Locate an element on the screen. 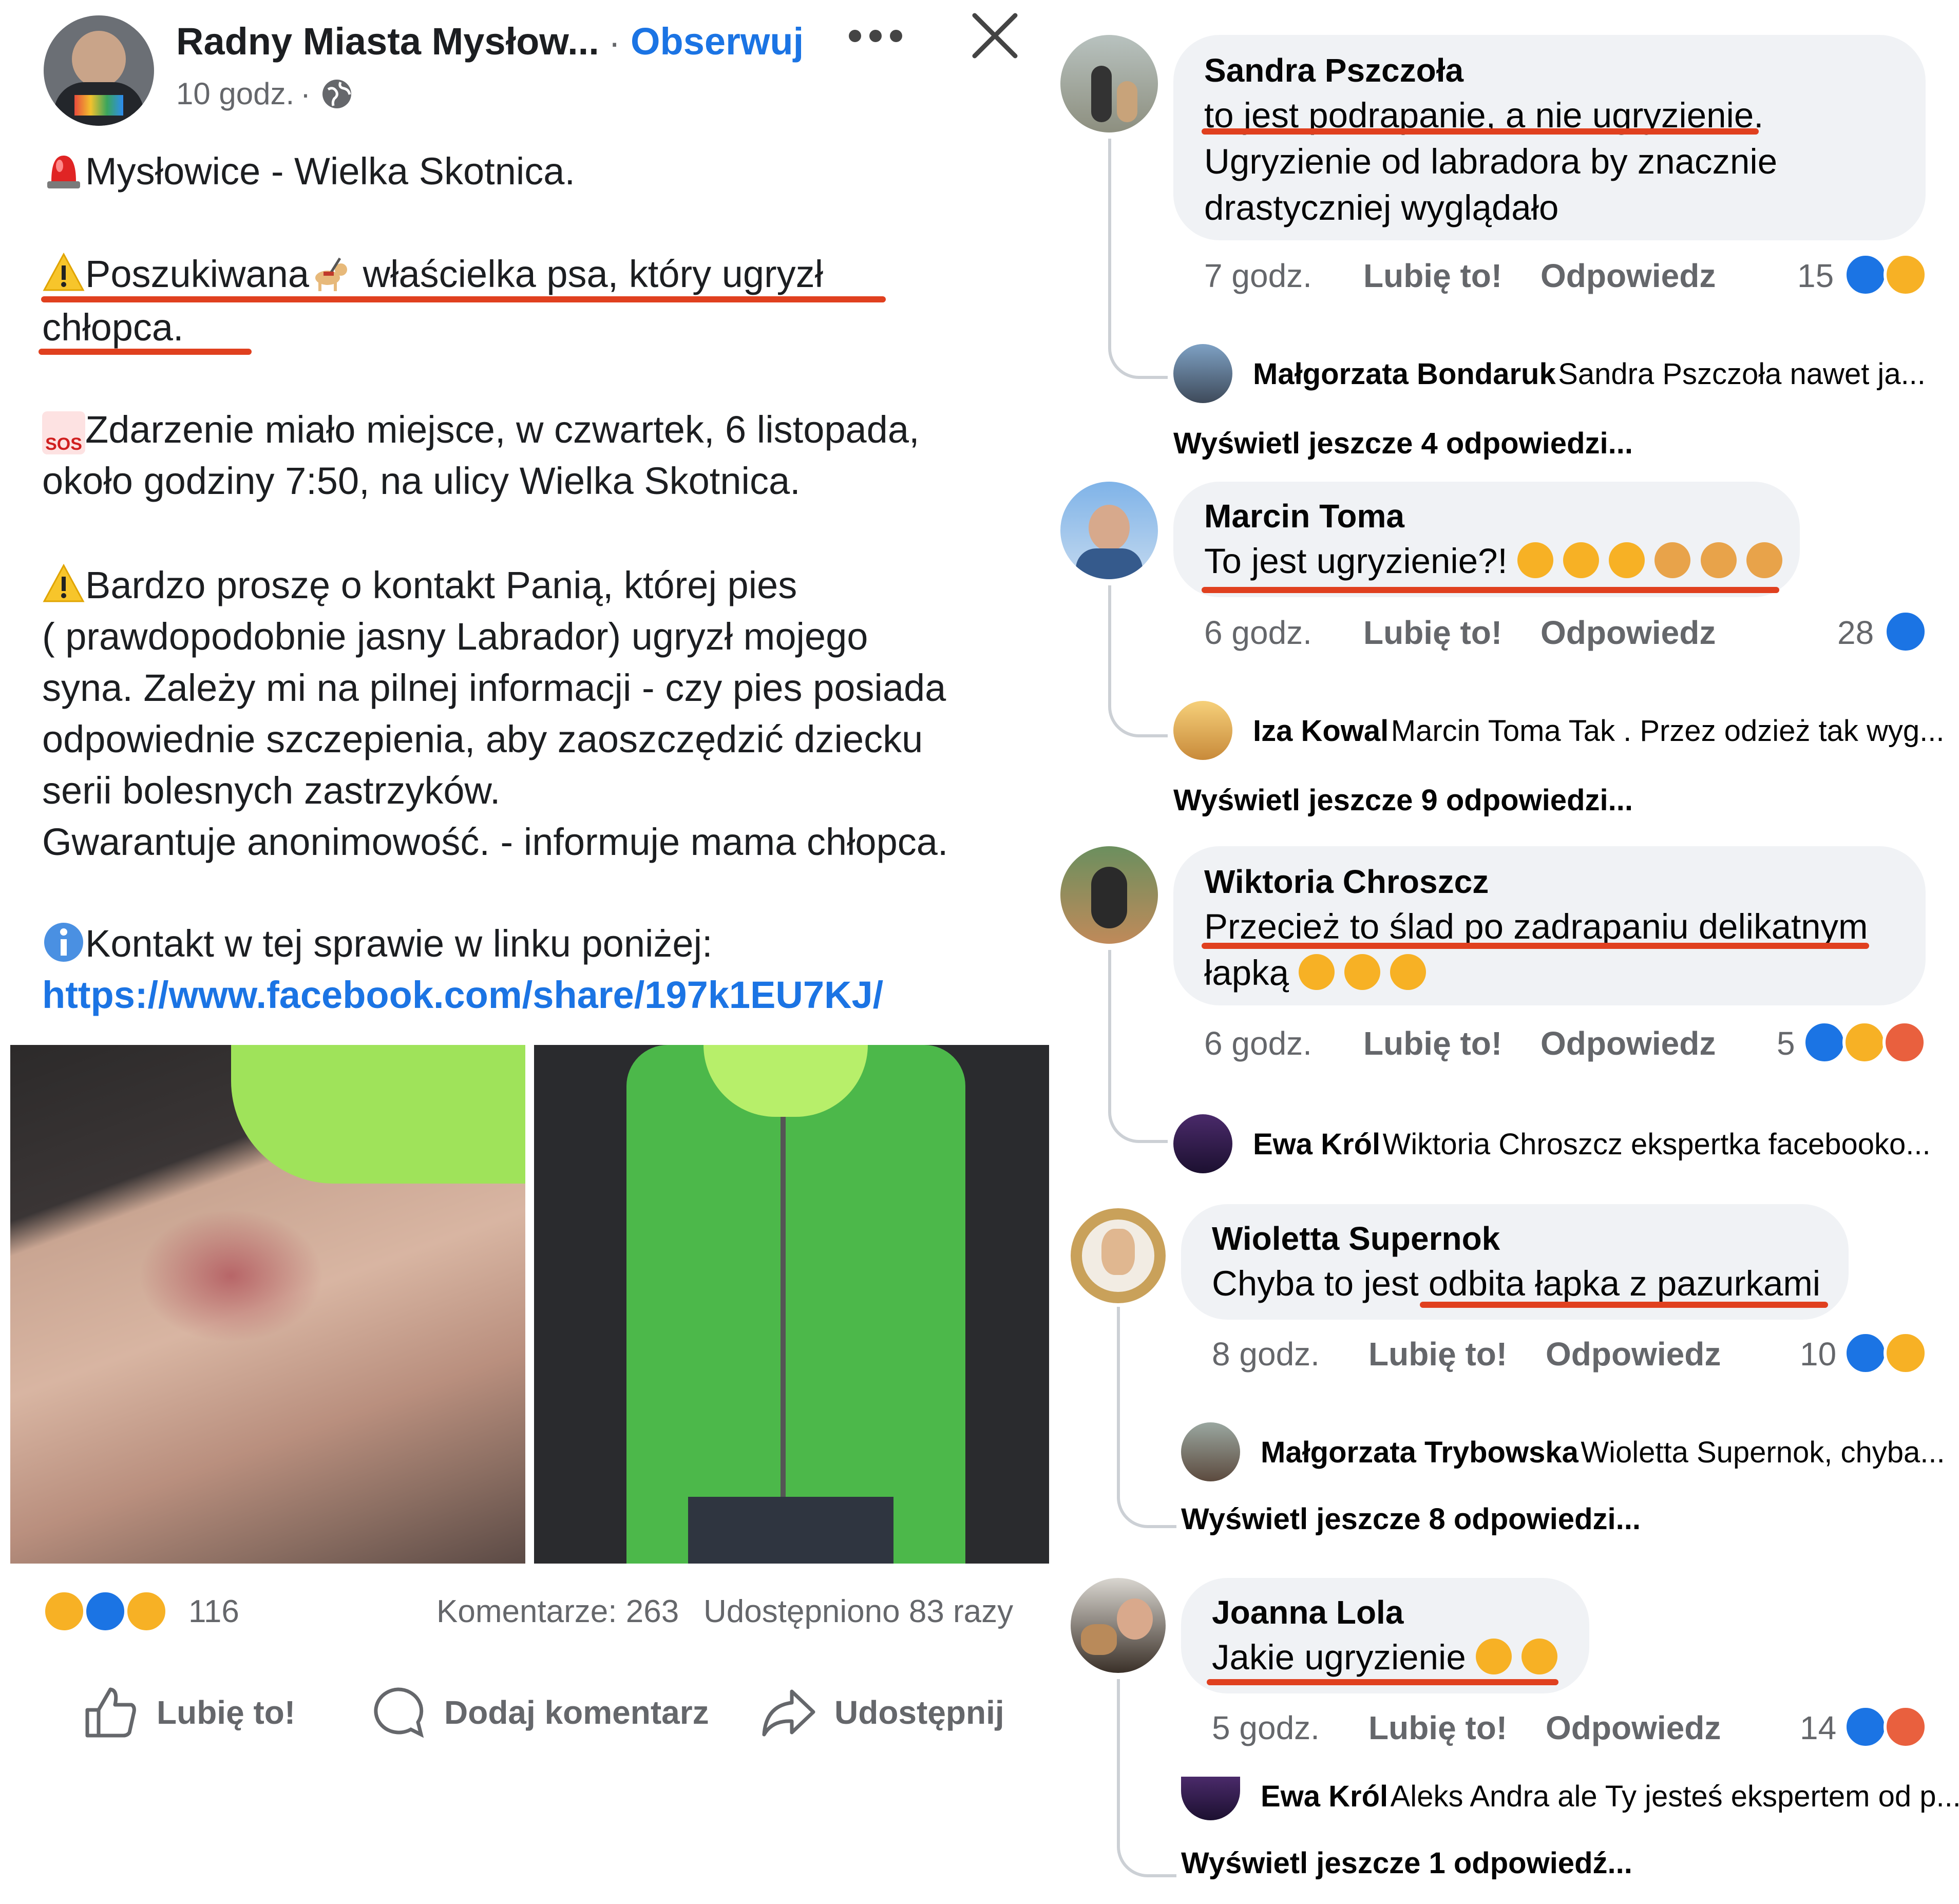 This screenshot has width=1959, height=1904. comment-reaction-count: 28 is located at coordinates (1855, 633).